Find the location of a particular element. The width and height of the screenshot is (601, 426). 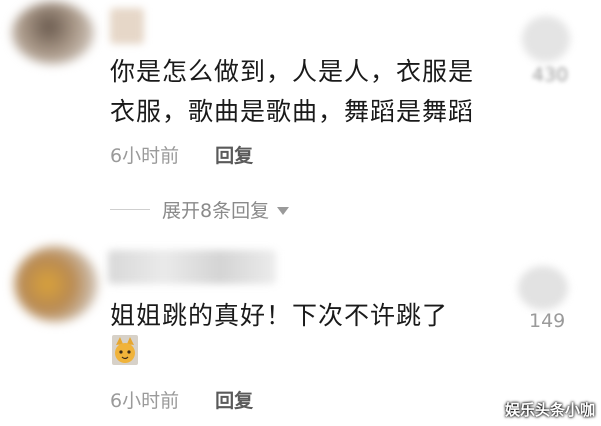

comment-text: 姐姐跳的真好！下次不许跳了 is located at coordinates (279, 316).